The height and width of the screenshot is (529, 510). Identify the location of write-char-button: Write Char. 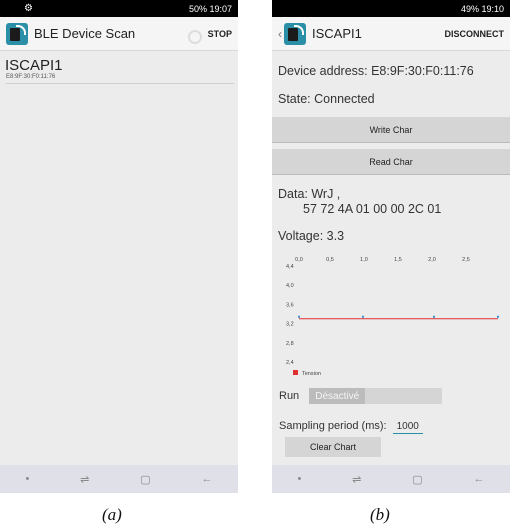
(391, 130).